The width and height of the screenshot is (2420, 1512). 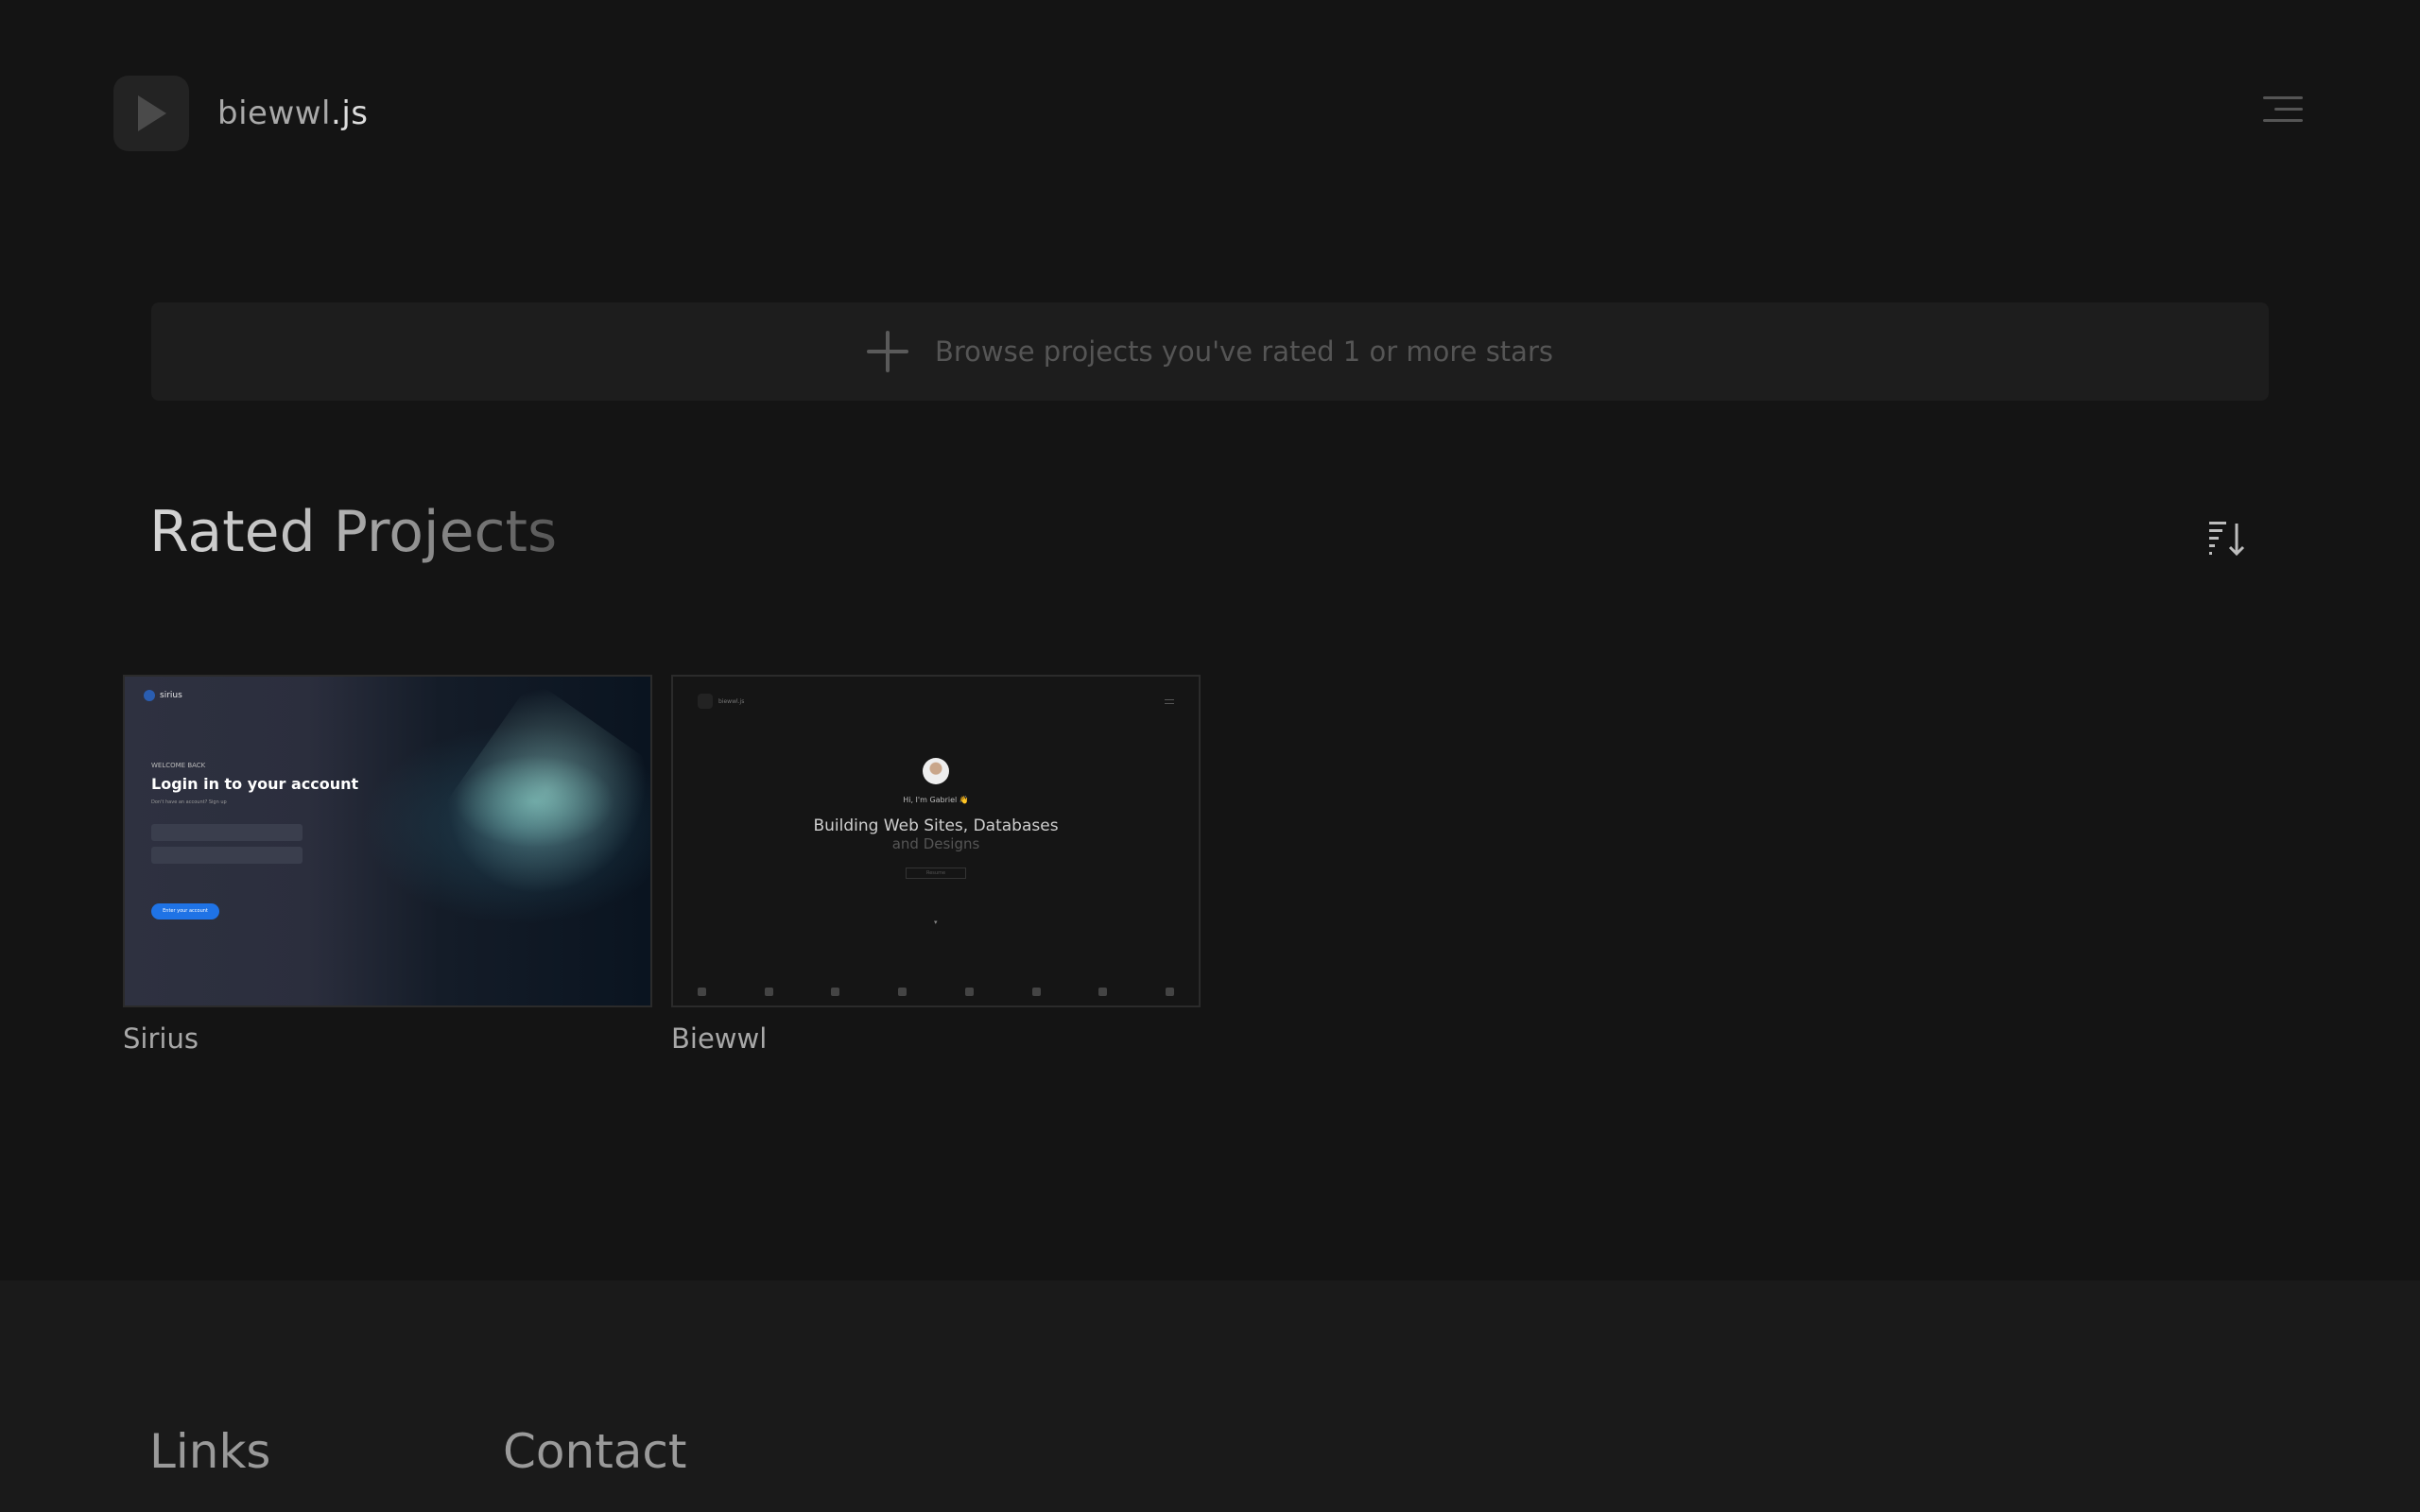 I want to click on preview-logo: sirius, so click(x=163, y=695).